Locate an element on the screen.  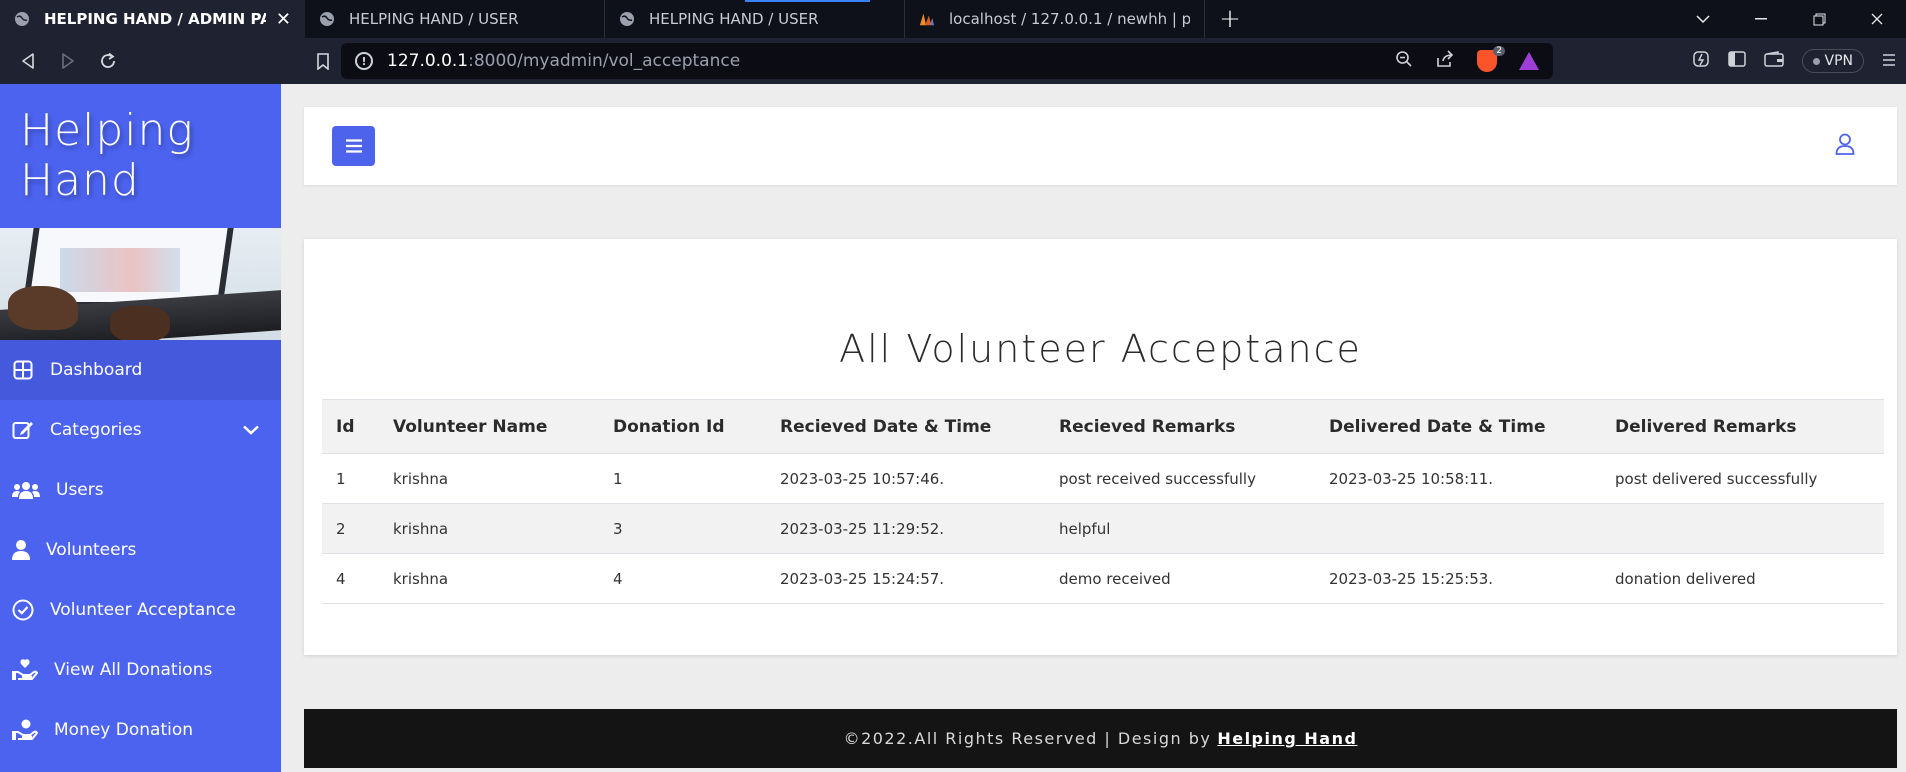
cell-id: 4 is located at coordinates (350, 578).